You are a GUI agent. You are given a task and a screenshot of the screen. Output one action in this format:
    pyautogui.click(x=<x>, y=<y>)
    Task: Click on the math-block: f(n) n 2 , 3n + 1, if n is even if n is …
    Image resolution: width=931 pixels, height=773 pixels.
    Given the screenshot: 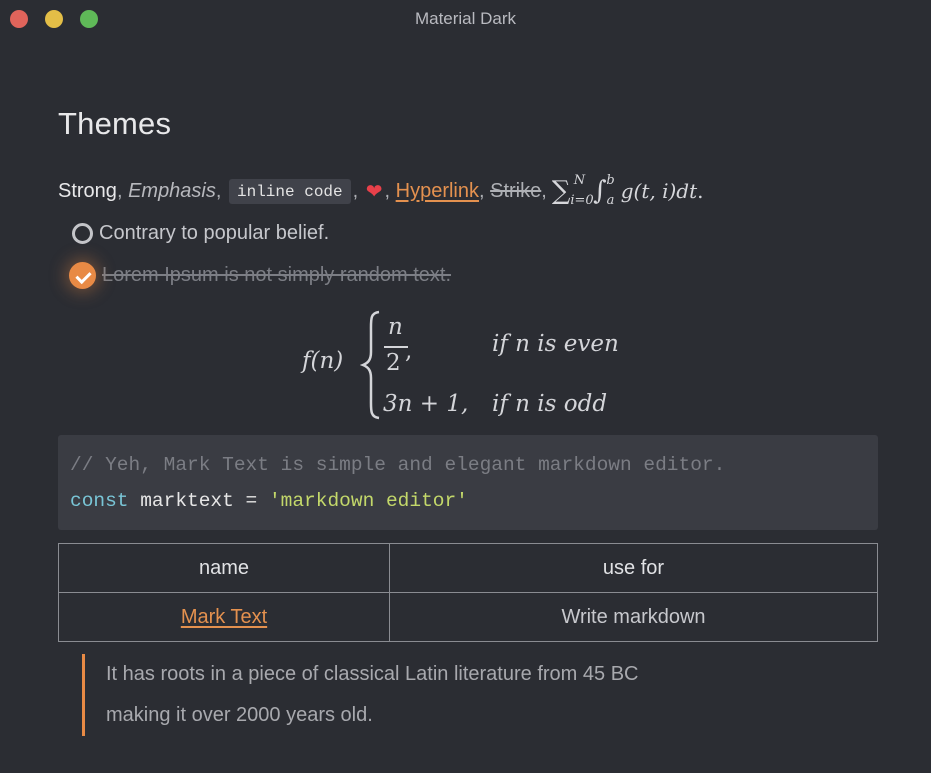 What is the action you would take?
    pyautogui.click(x=472, y=365)
    